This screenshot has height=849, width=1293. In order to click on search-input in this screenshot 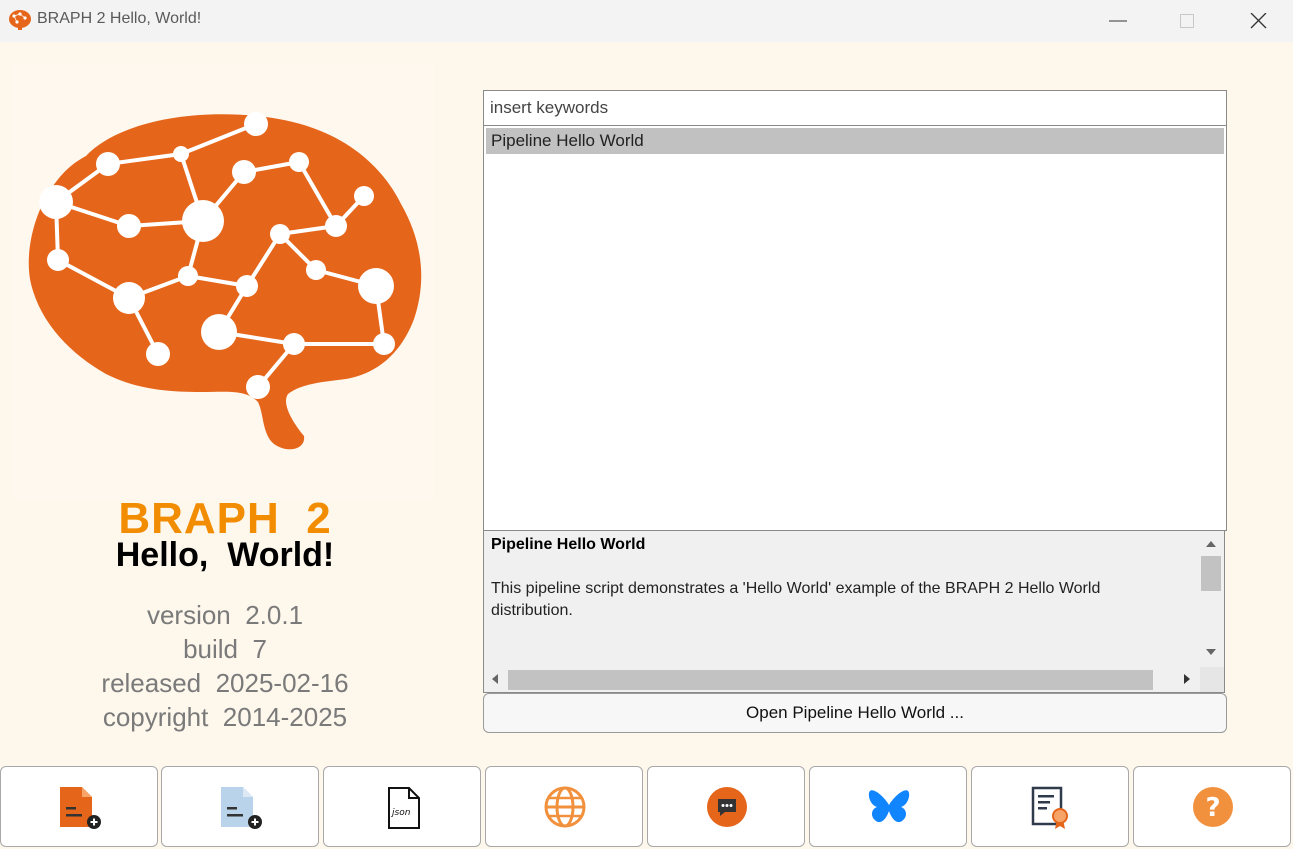, I will do `click(855, 108)`.